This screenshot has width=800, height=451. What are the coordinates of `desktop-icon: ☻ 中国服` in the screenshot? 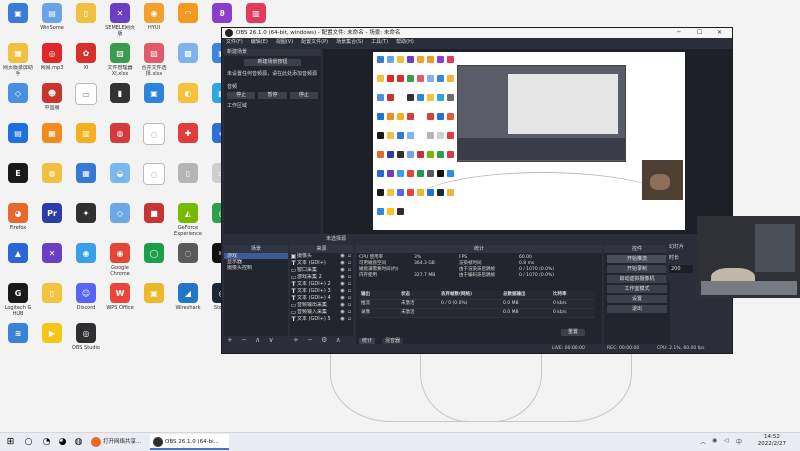 It's located at (52, 103).